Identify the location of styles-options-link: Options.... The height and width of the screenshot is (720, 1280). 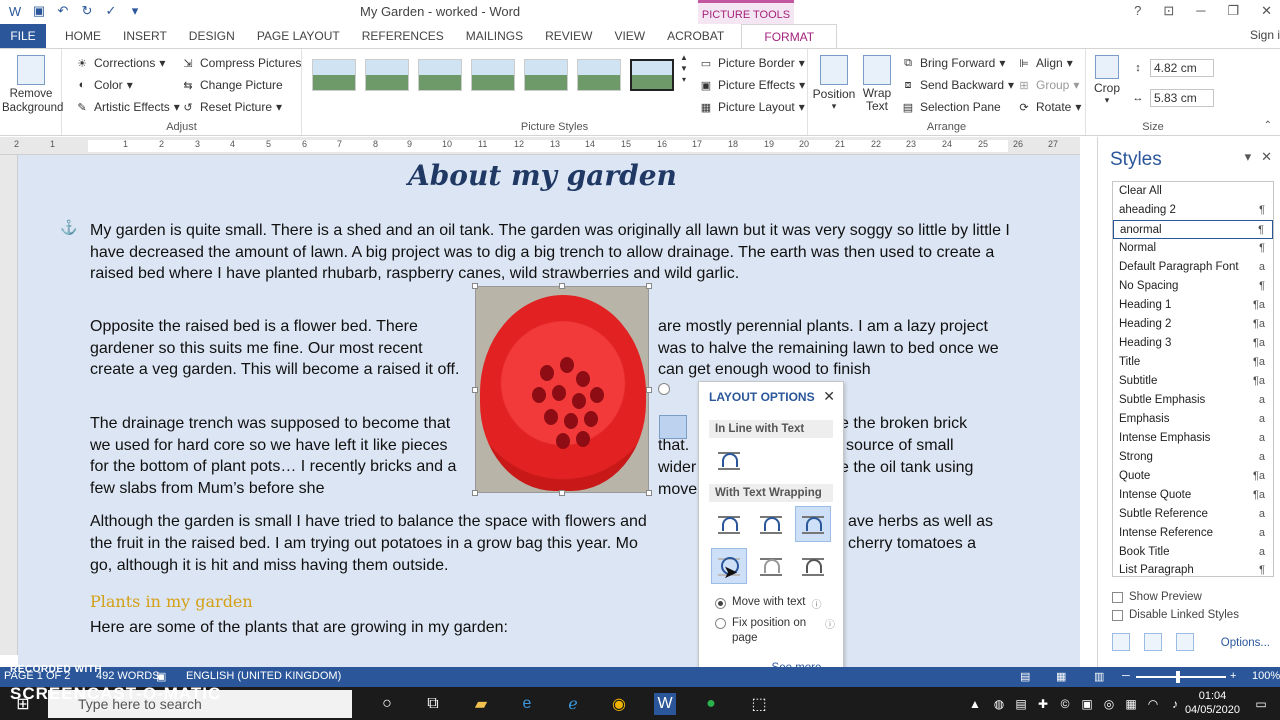
(1245, 643).